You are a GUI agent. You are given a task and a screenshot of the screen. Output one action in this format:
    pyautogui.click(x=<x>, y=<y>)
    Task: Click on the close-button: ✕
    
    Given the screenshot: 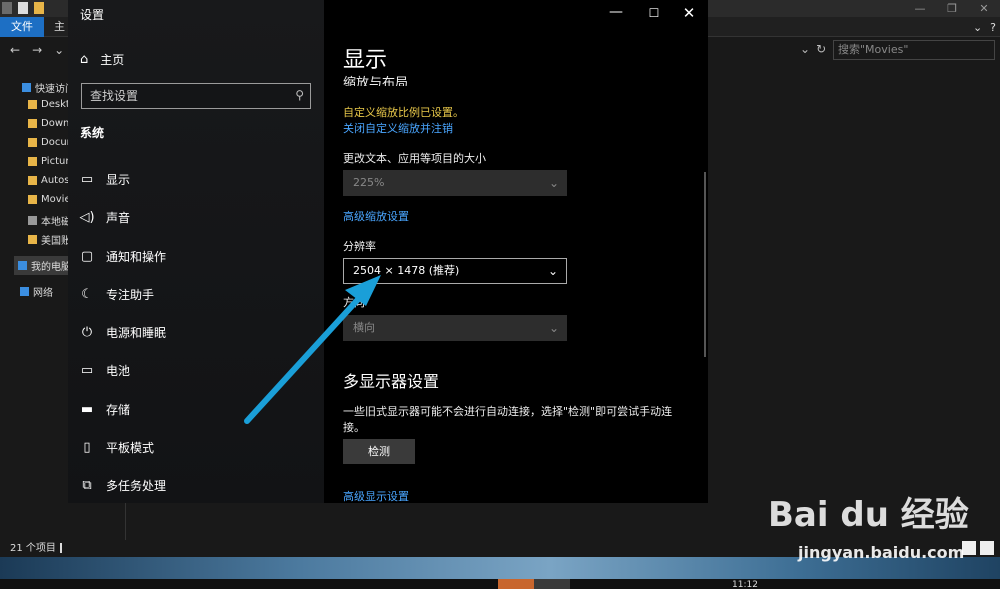 What is the action you would take?
    pyautogui.click(x=689, y=13)
    